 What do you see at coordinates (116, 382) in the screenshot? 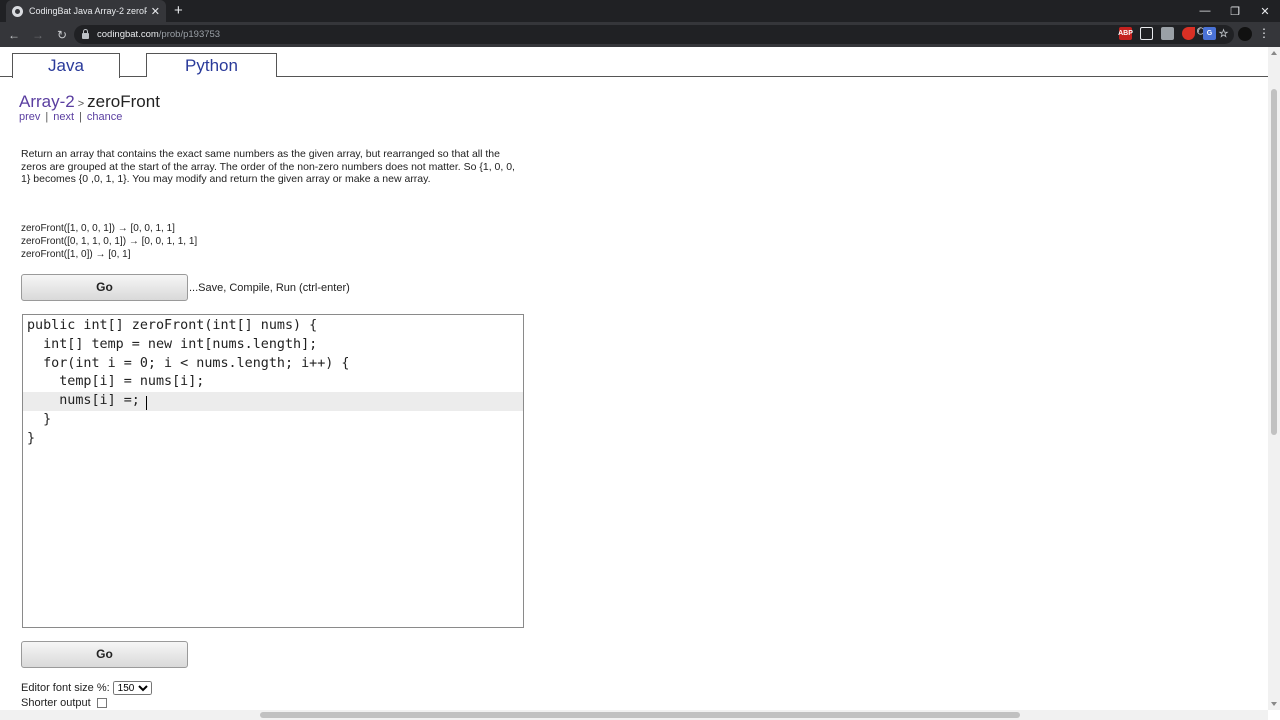
I see `code-line: temp[i] = nums[i];` at bounding box center [116, 382].